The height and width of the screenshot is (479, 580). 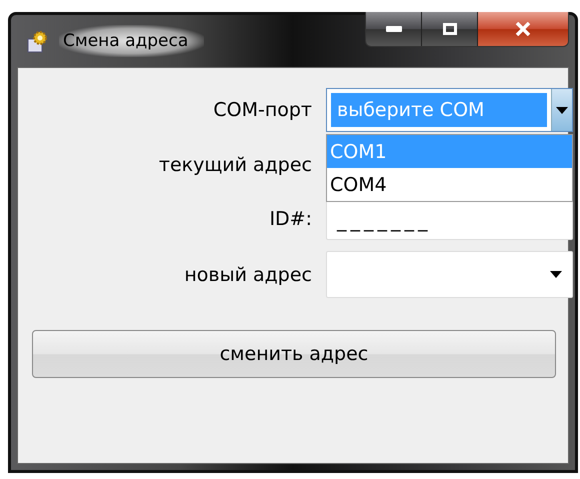 I want to click on change-address-button: сменить адрес, so click(x=294, y=354).